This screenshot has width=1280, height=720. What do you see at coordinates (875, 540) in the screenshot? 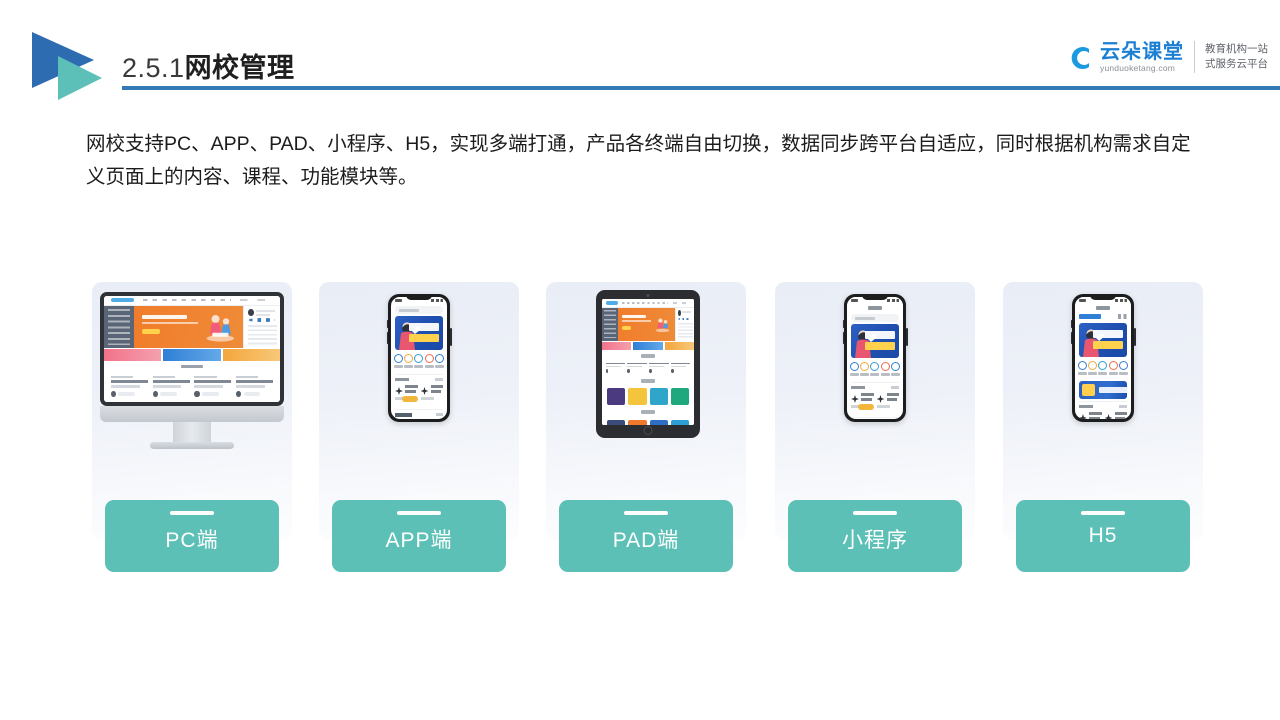
I see `pill-label-text: 小程序` at bounding box center [875, 540].